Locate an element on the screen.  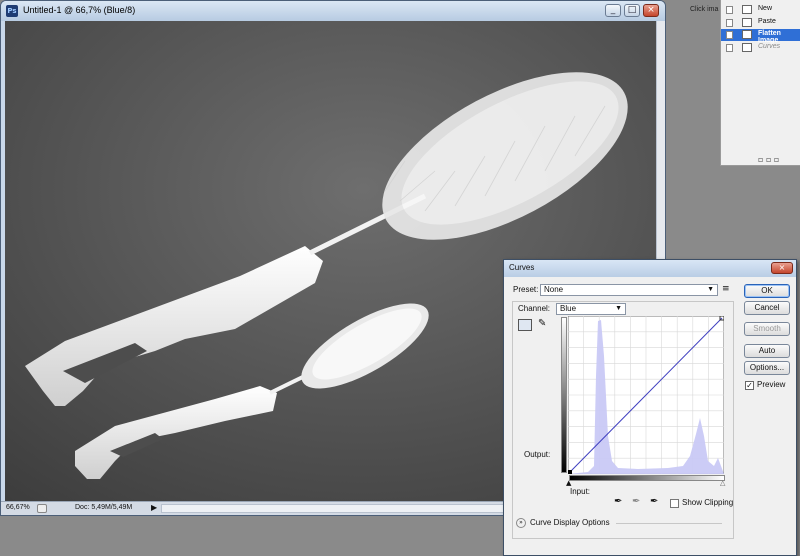
divider is located at coordinates (669, 523).